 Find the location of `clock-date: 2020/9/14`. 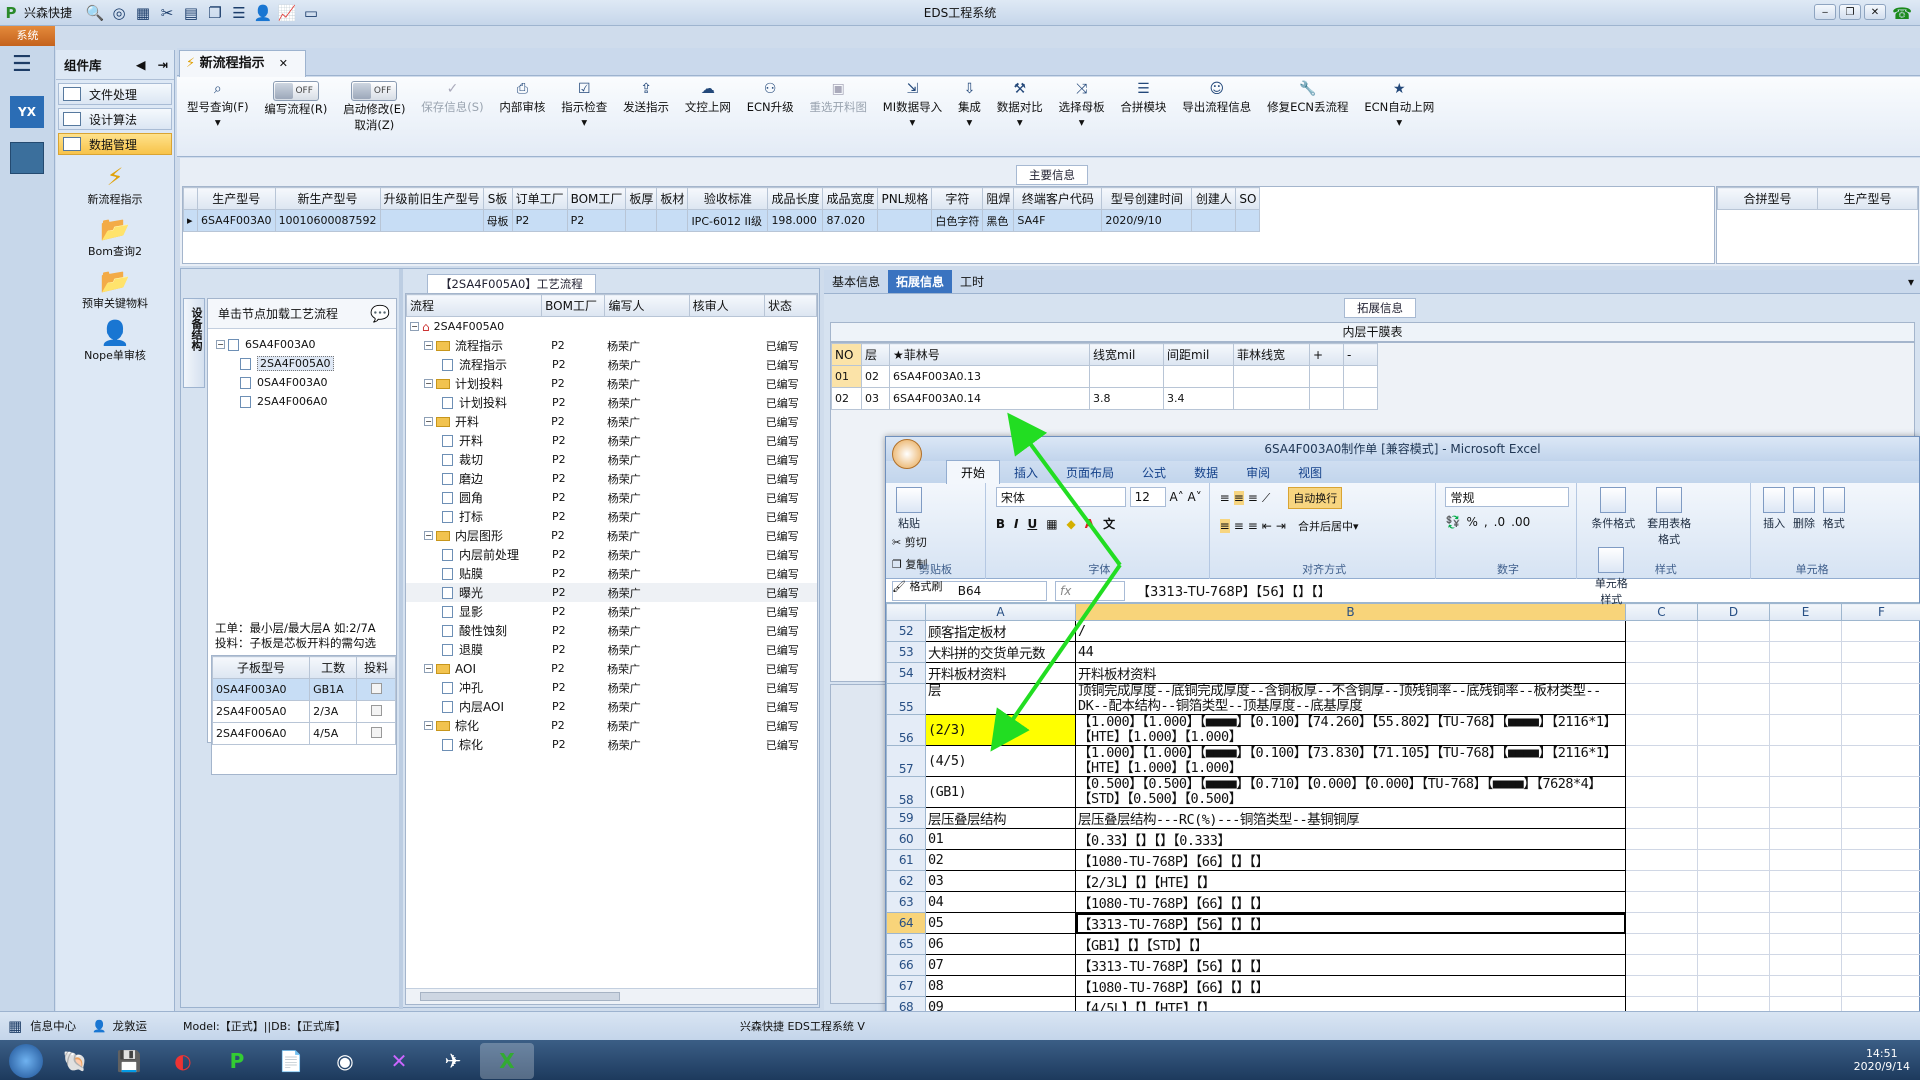

clock-date: 2020/9/14 is located at coordinates (1881, 1066).